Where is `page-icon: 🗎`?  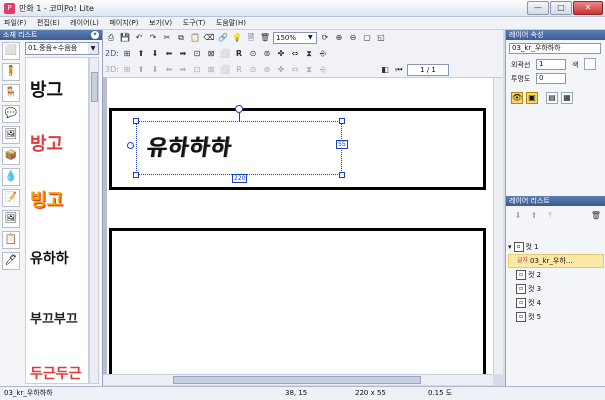
page-icon: 🗎 is located at coordinates (251, 38).